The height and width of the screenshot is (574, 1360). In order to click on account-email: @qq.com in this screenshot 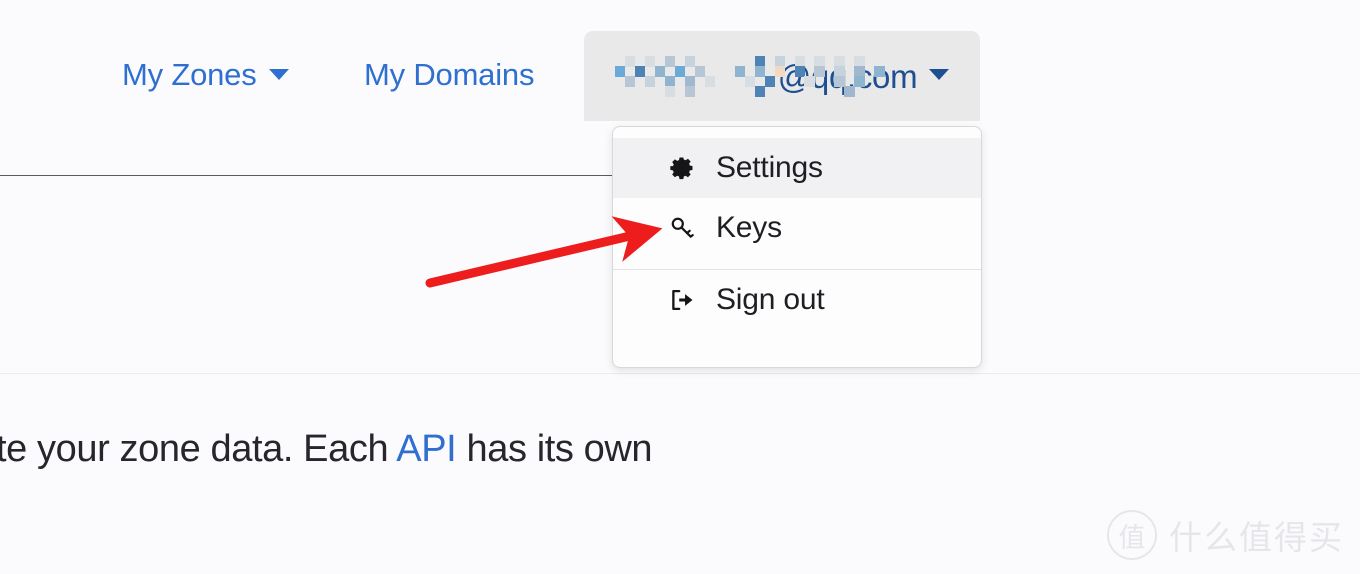, I will do `click(782, 76)`.